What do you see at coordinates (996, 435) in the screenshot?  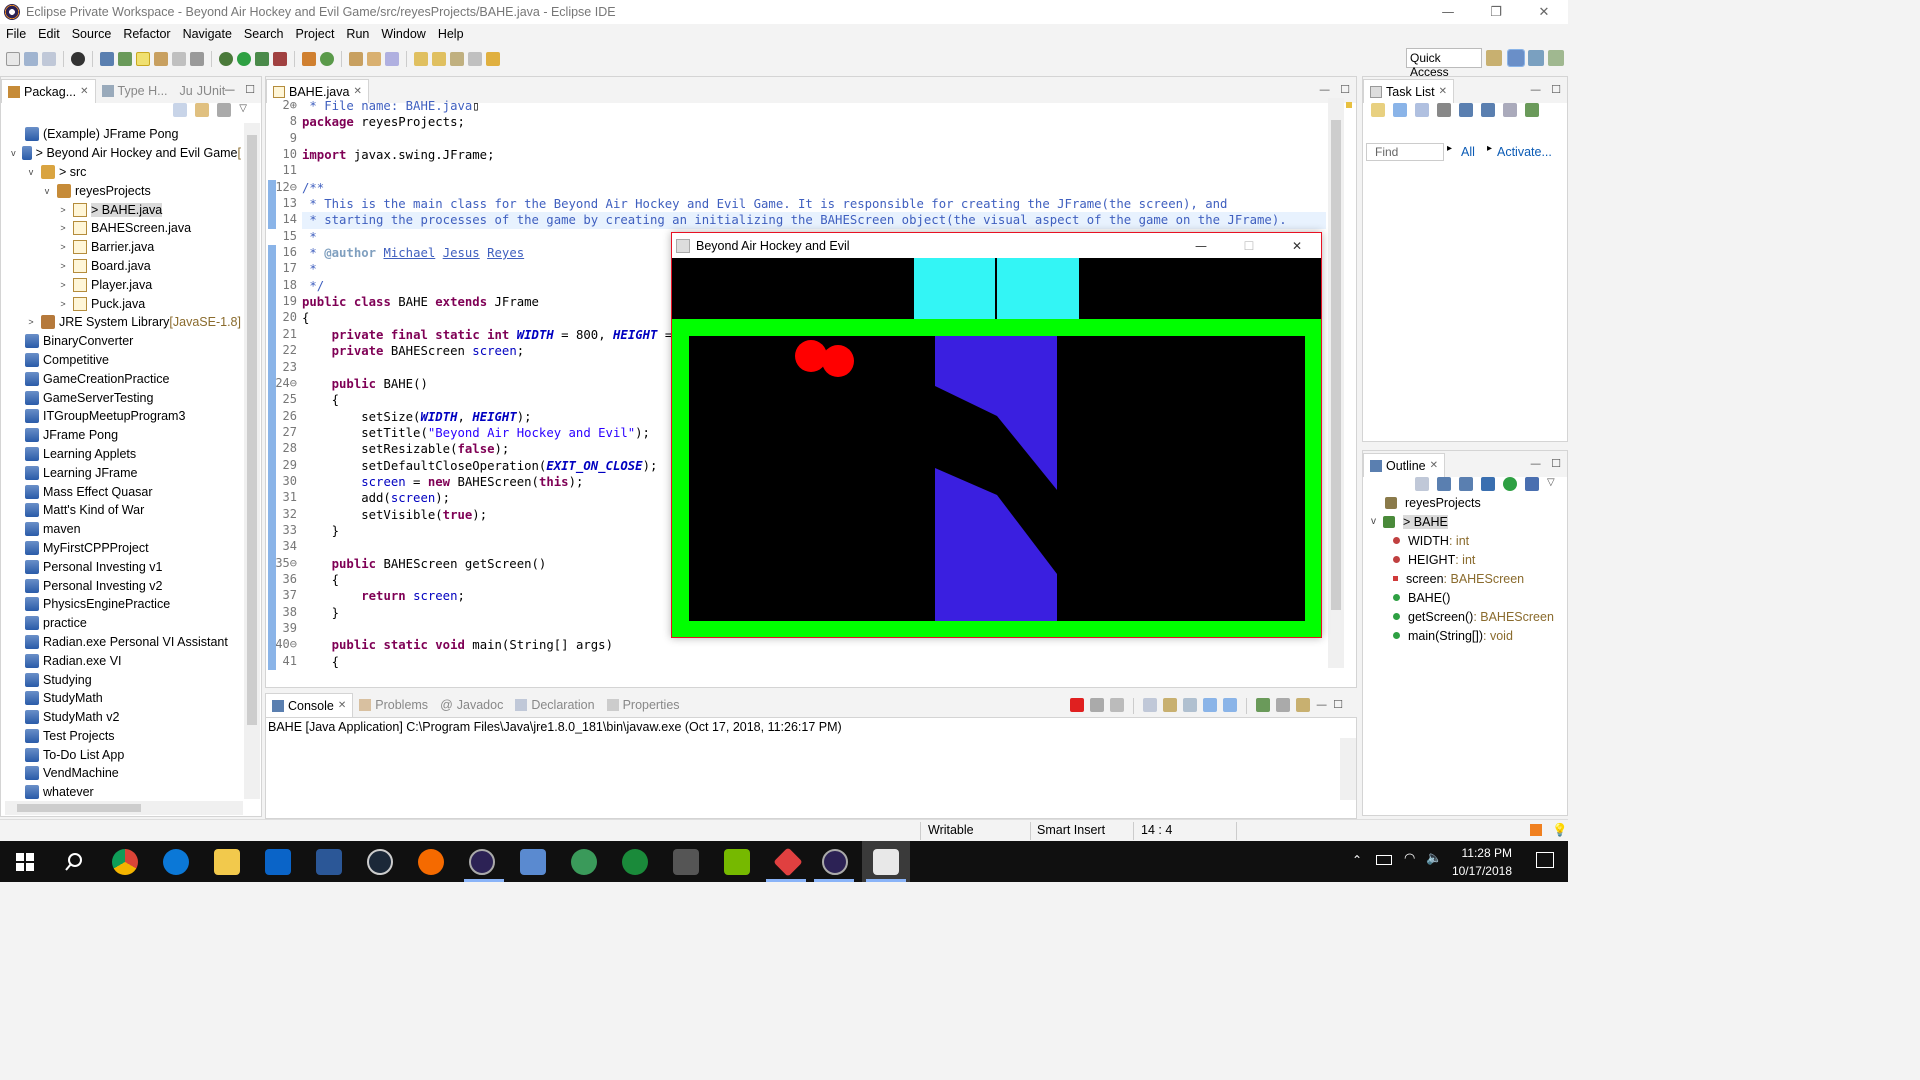 I see `game-window: Beyond Air Hockey and Evil — ☐ ✕` at bounding box center [996, 435].